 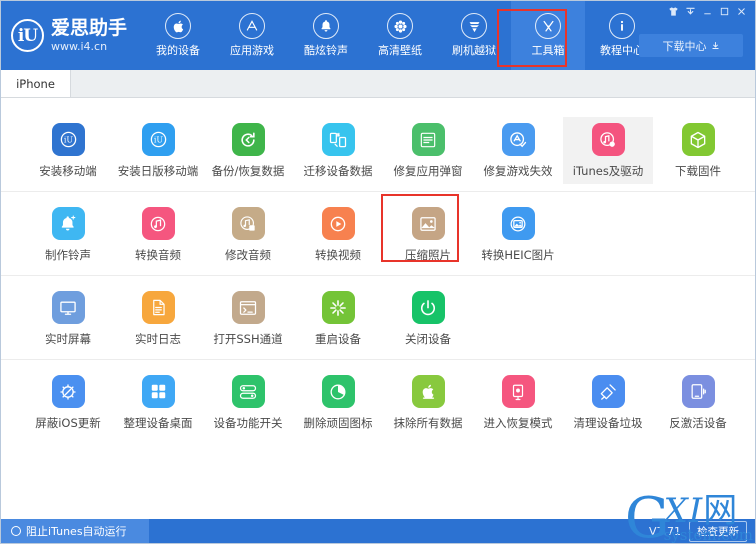 I want to click on maximize-icon, so click(x=724, y=11).